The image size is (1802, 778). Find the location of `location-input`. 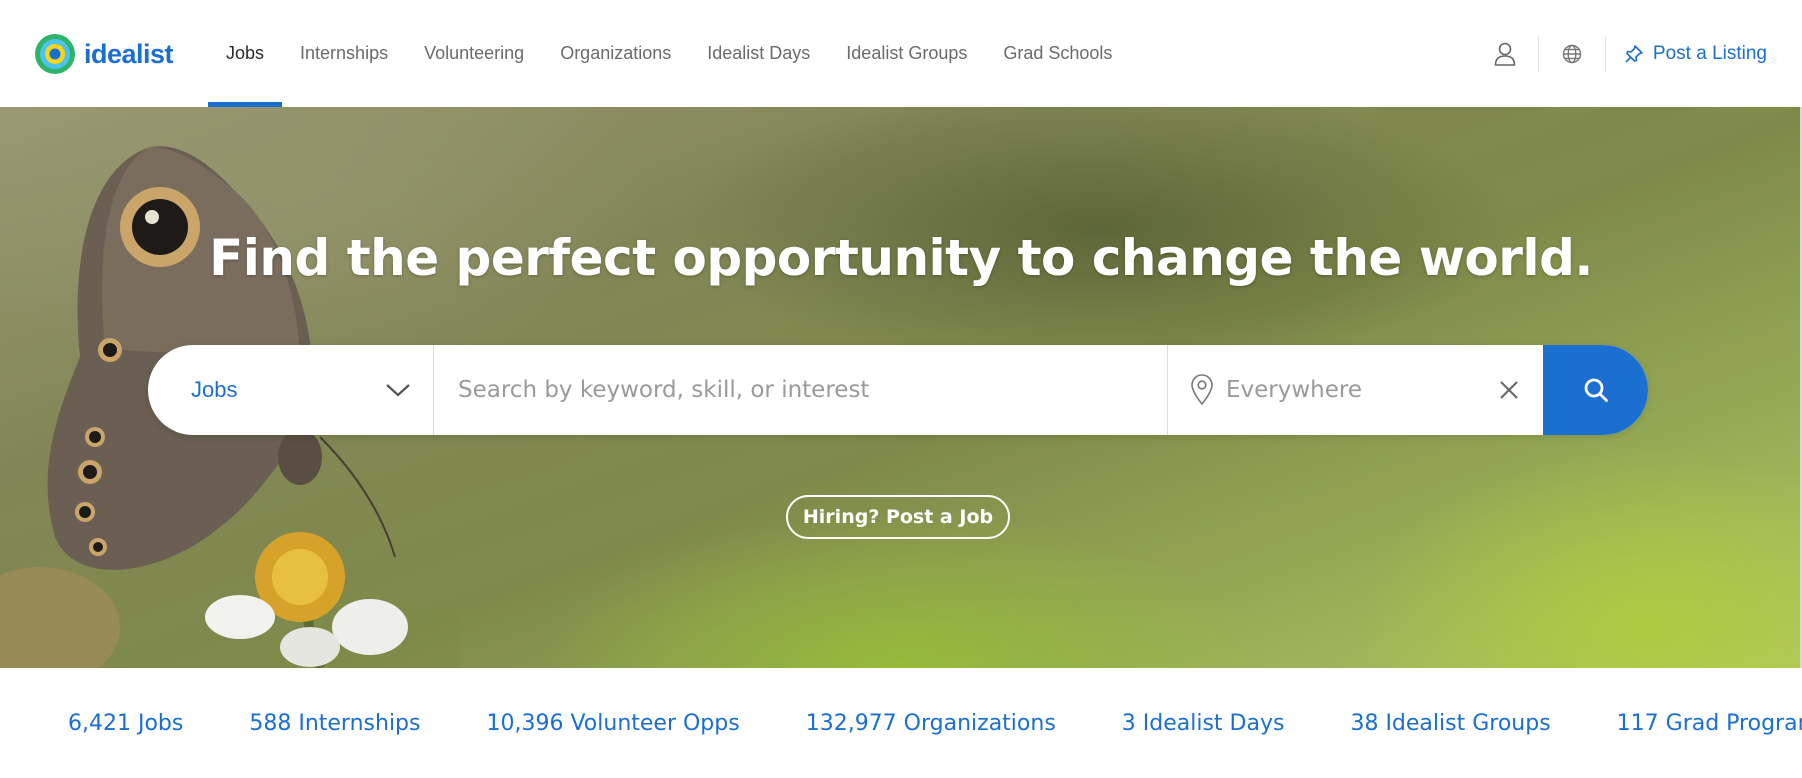

location-input is located at coordinates (1353, 390).